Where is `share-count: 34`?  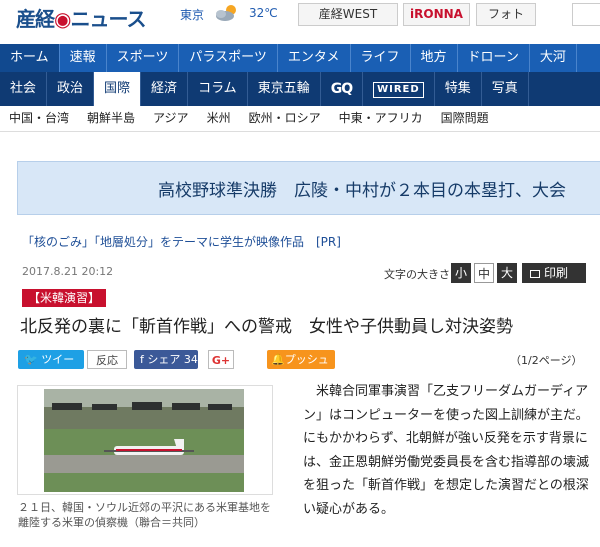
share-count: 34 is located at coordinates (190, 359).